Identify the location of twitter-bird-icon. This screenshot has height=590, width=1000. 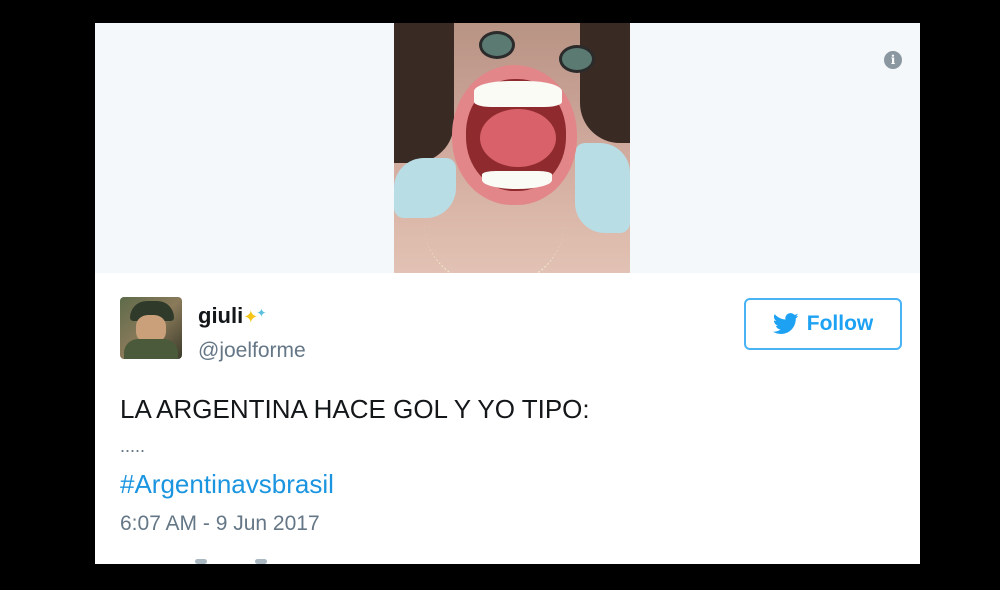
(785, 323).